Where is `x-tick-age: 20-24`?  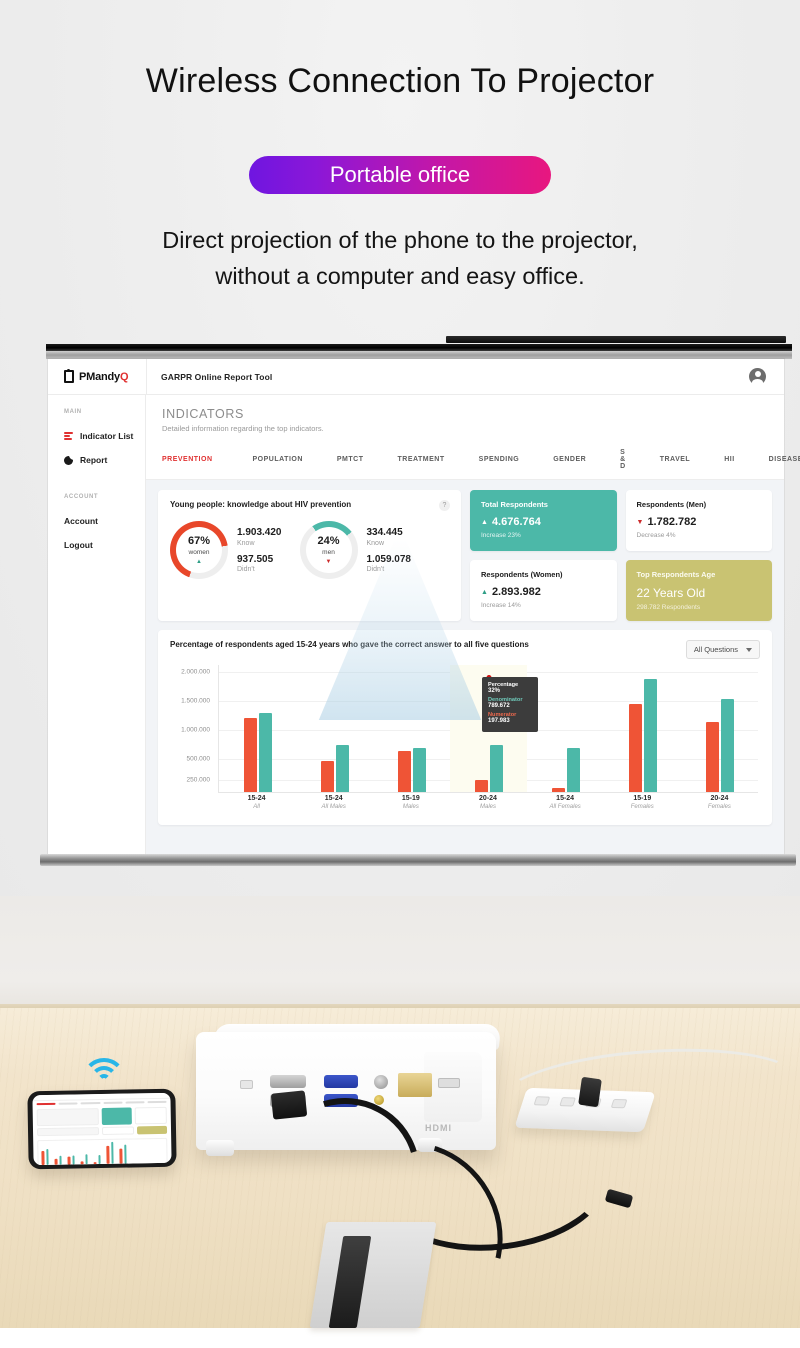
x-tick-age: 20-24 is located at coordinates (719, 798).